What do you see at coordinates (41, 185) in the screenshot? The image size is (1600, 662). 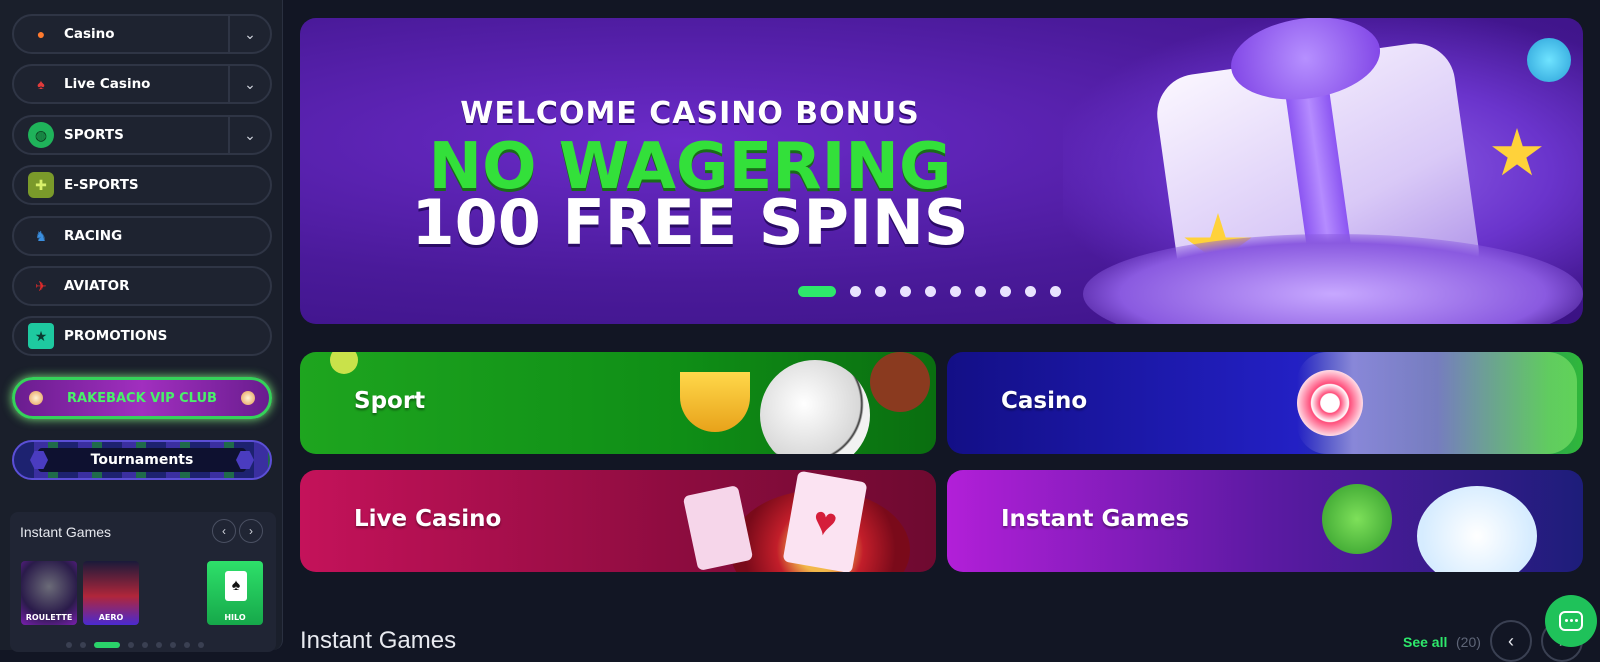 I see `gamepad-icon: ✚` at bounding box center [41, 185].